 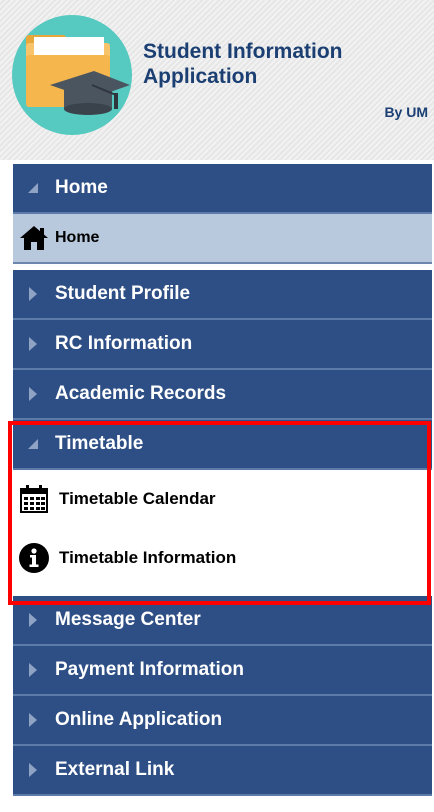 What do you see at coordinates (148, 557) in the screenshot?
I see `menu-item-timetable-information-label: Timetable Information` at bounding box center [148, 557].